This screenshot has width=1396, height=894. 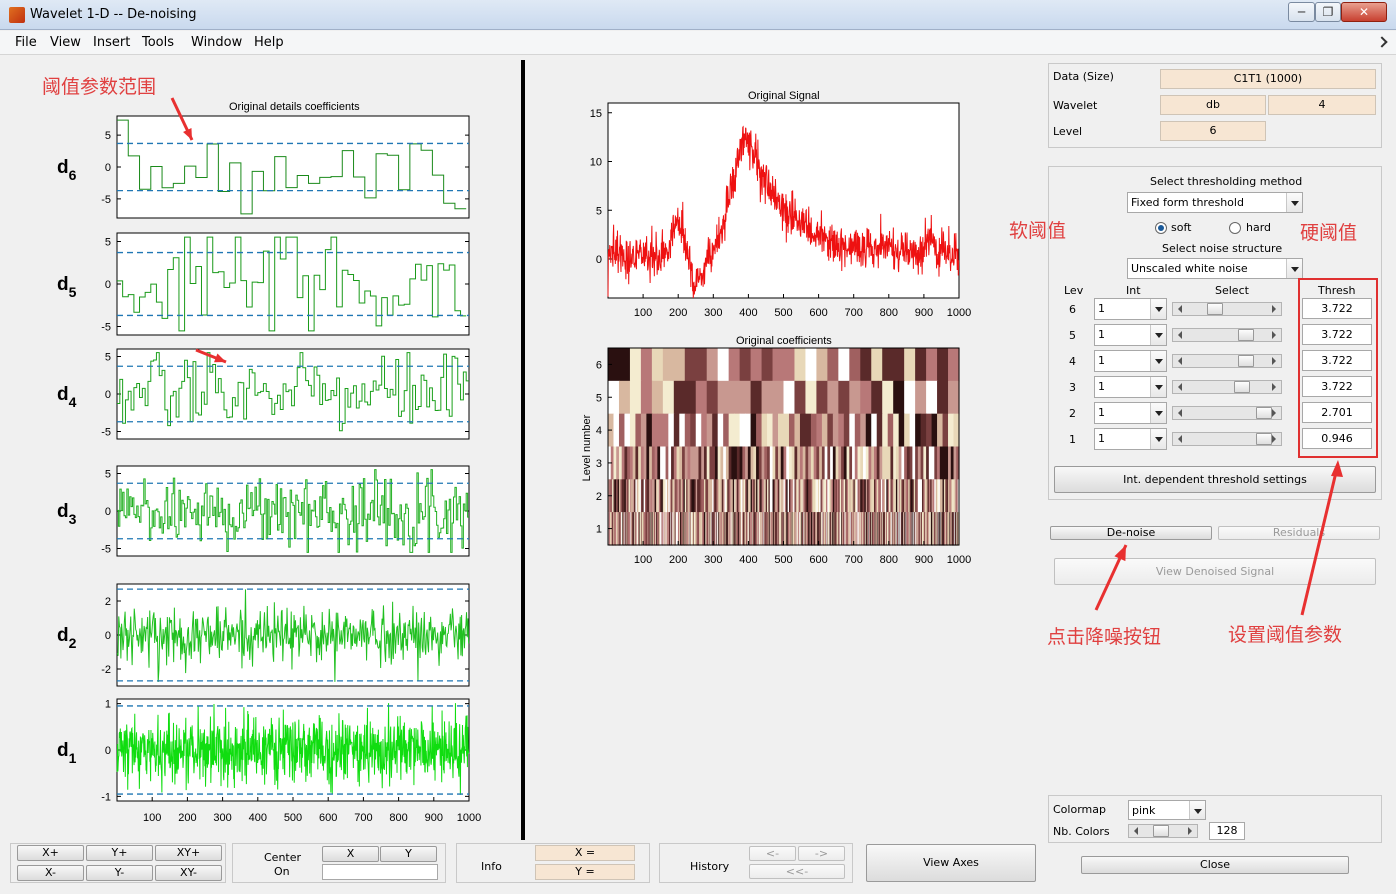 What do you see at coordinates (1226, 181) in the screenshot?
I see `method-label: Select thresholding method` at bounding box center [1226, 181].